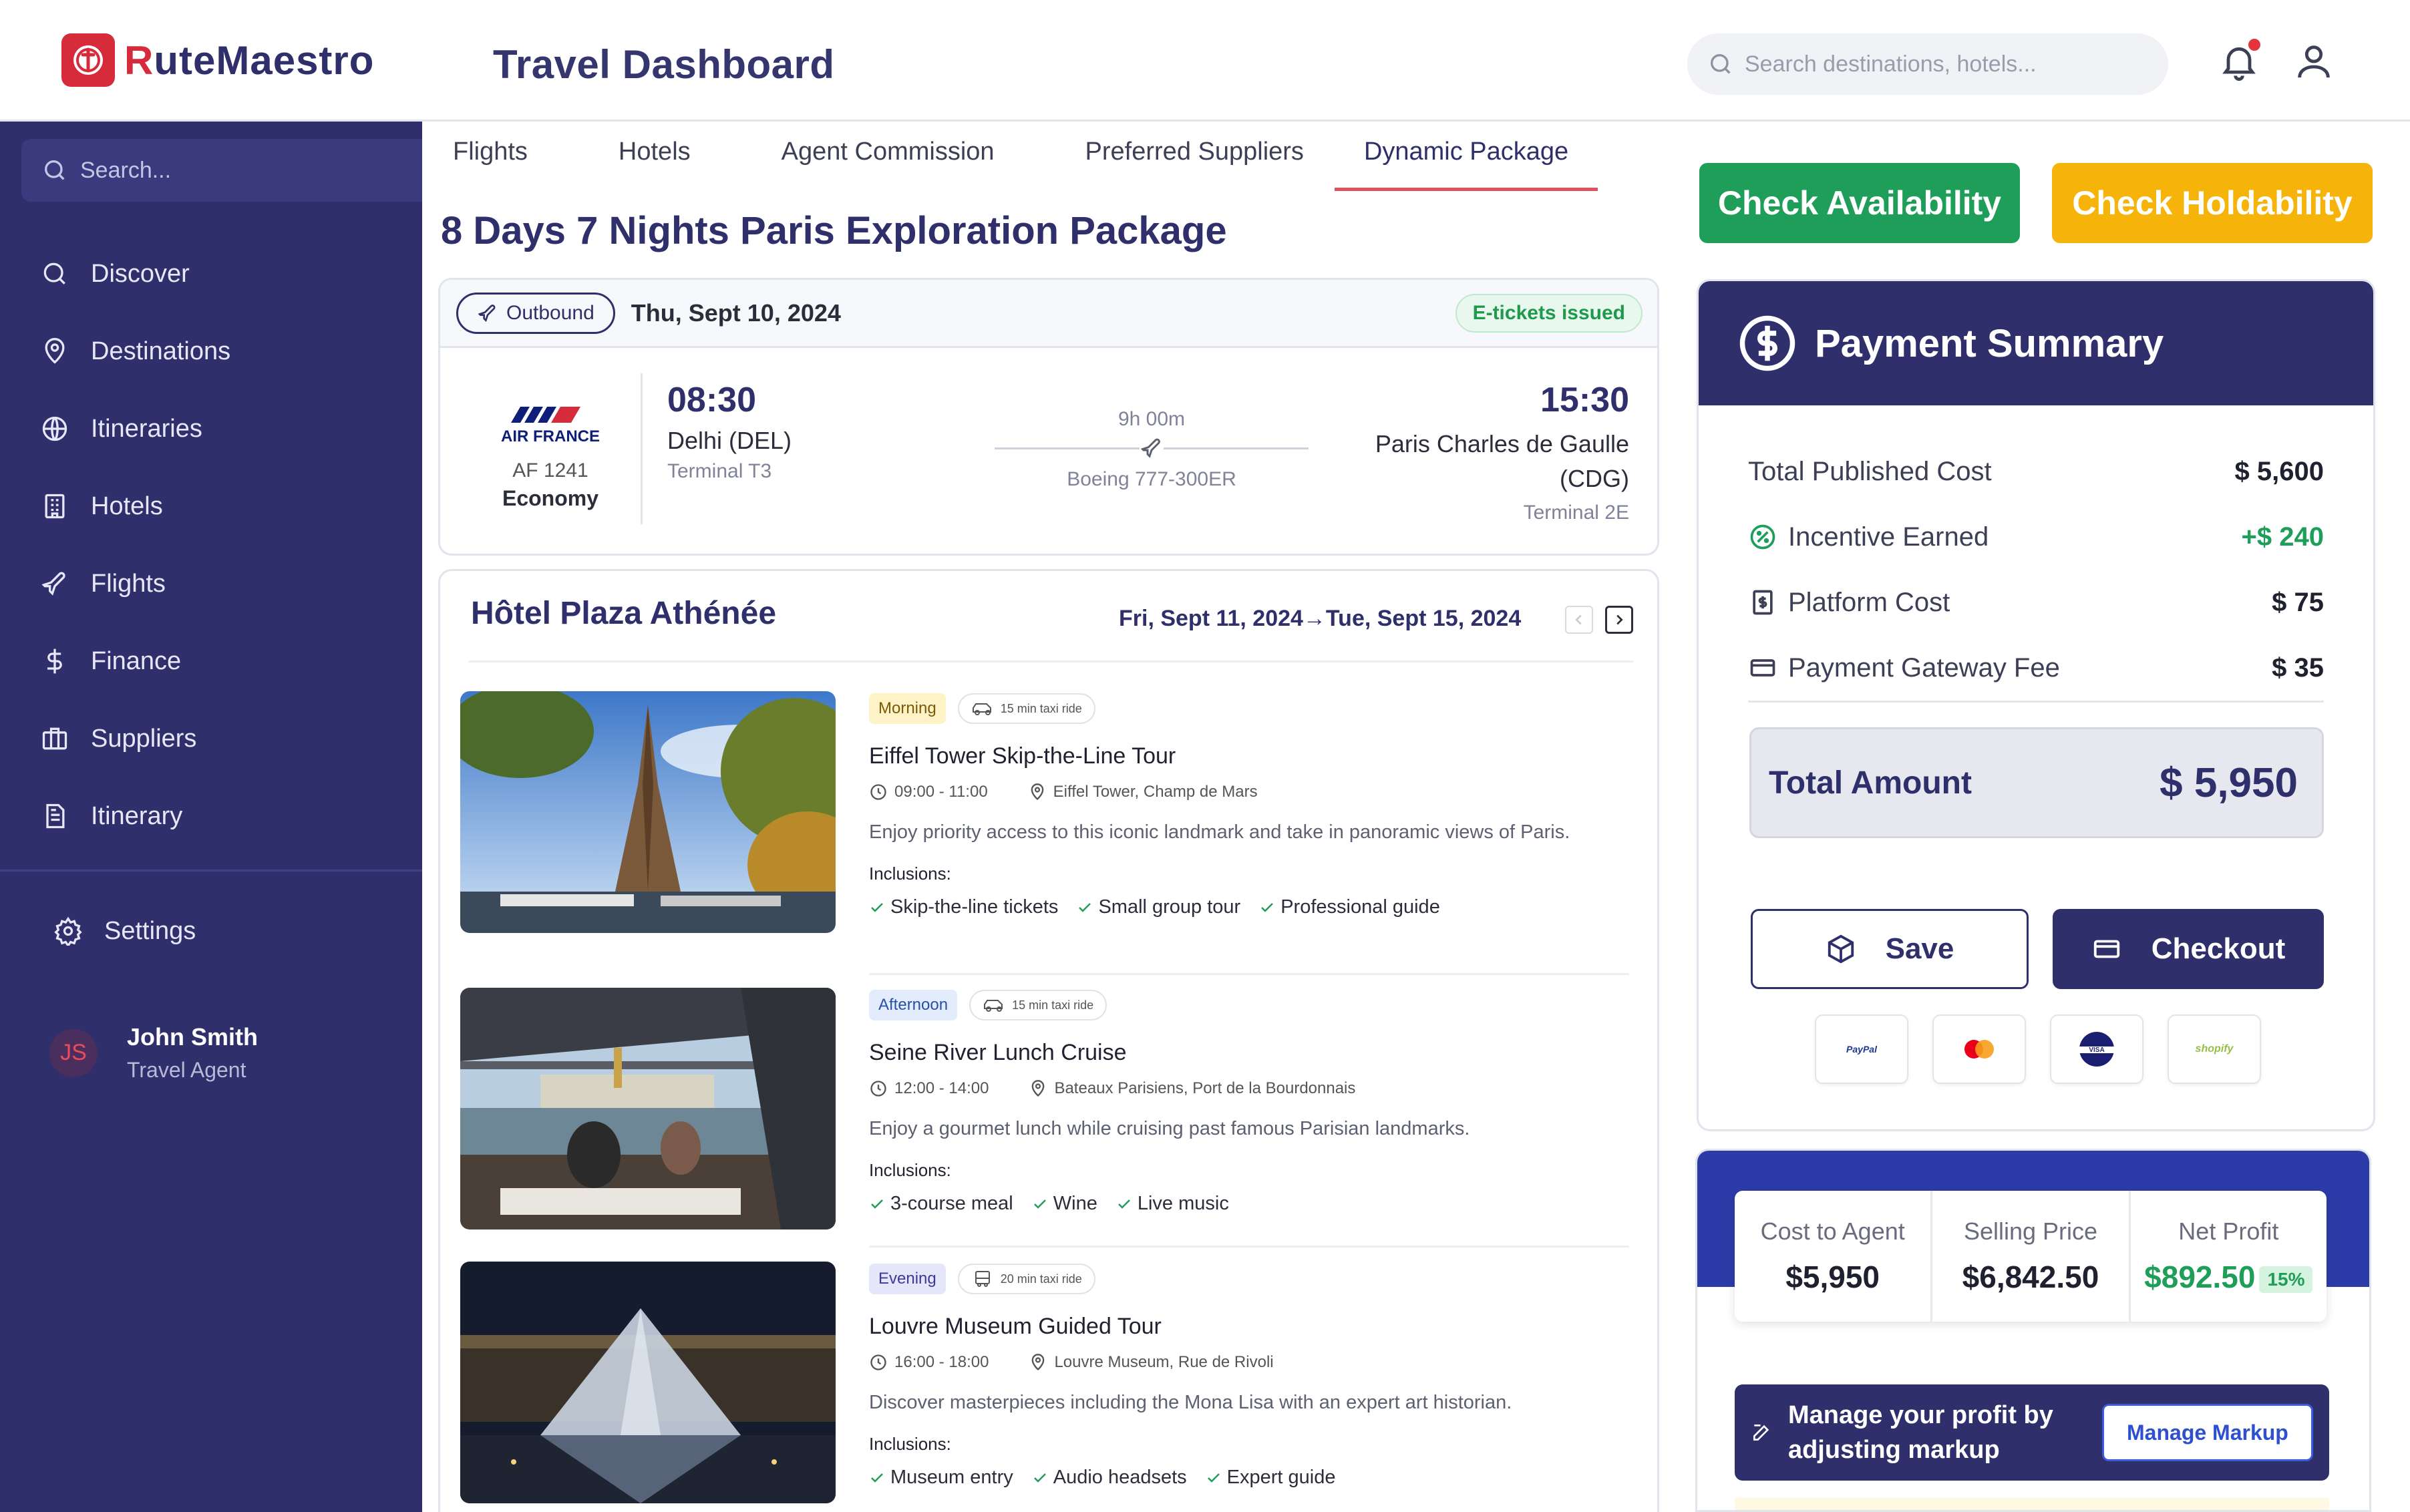 Image resolution: width=2410 pixels, height=1512 pixels. I want to click on sidebar-search, so click(221, 170).